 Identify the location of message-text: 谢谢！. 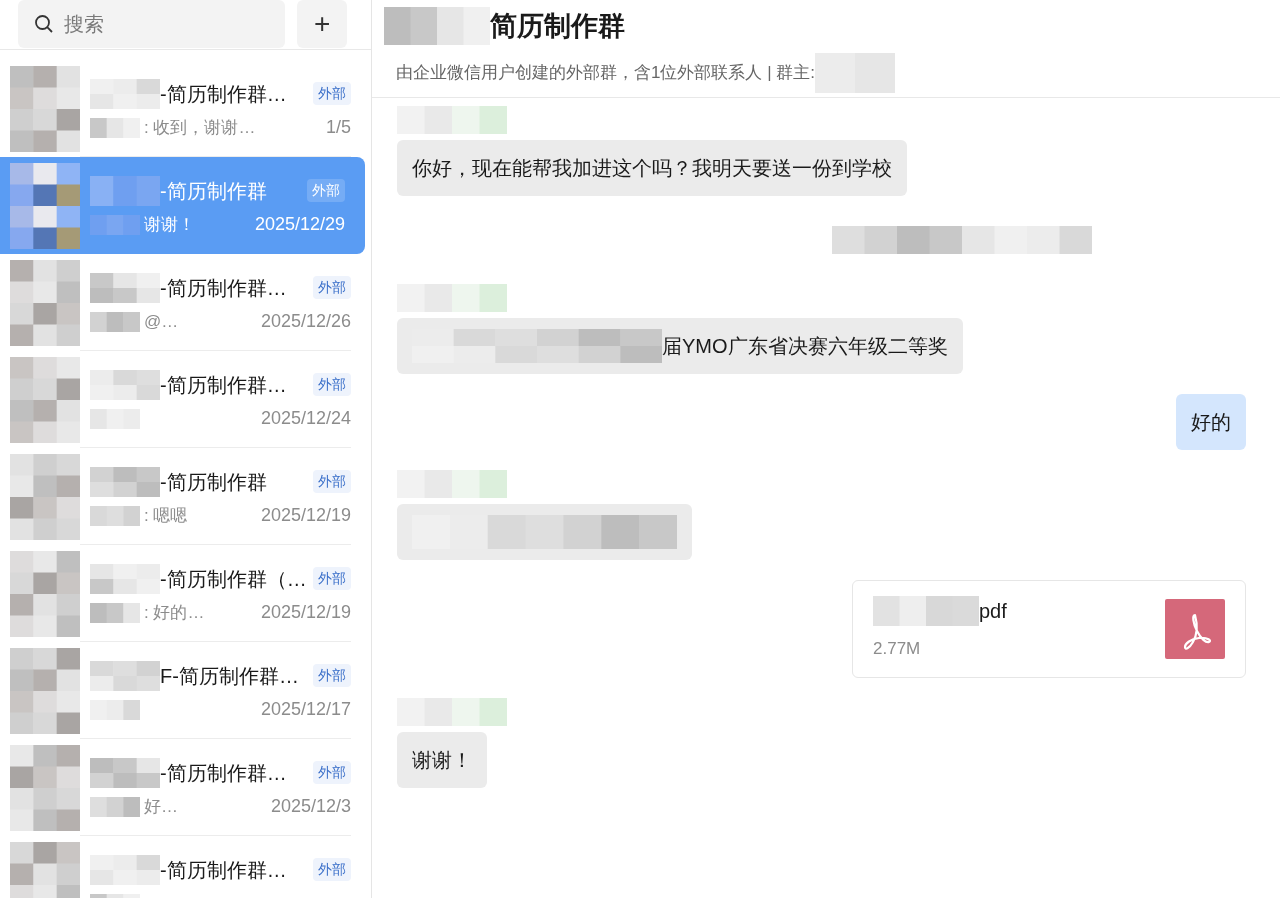
(442, 760).